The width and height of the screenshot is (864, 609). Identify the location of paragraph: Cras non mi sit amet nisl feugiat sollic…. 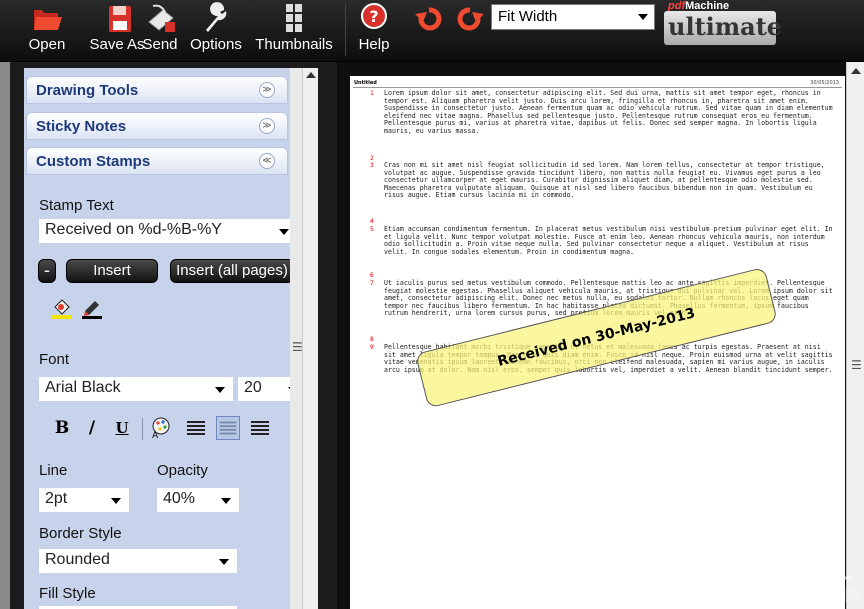
(604, 180).